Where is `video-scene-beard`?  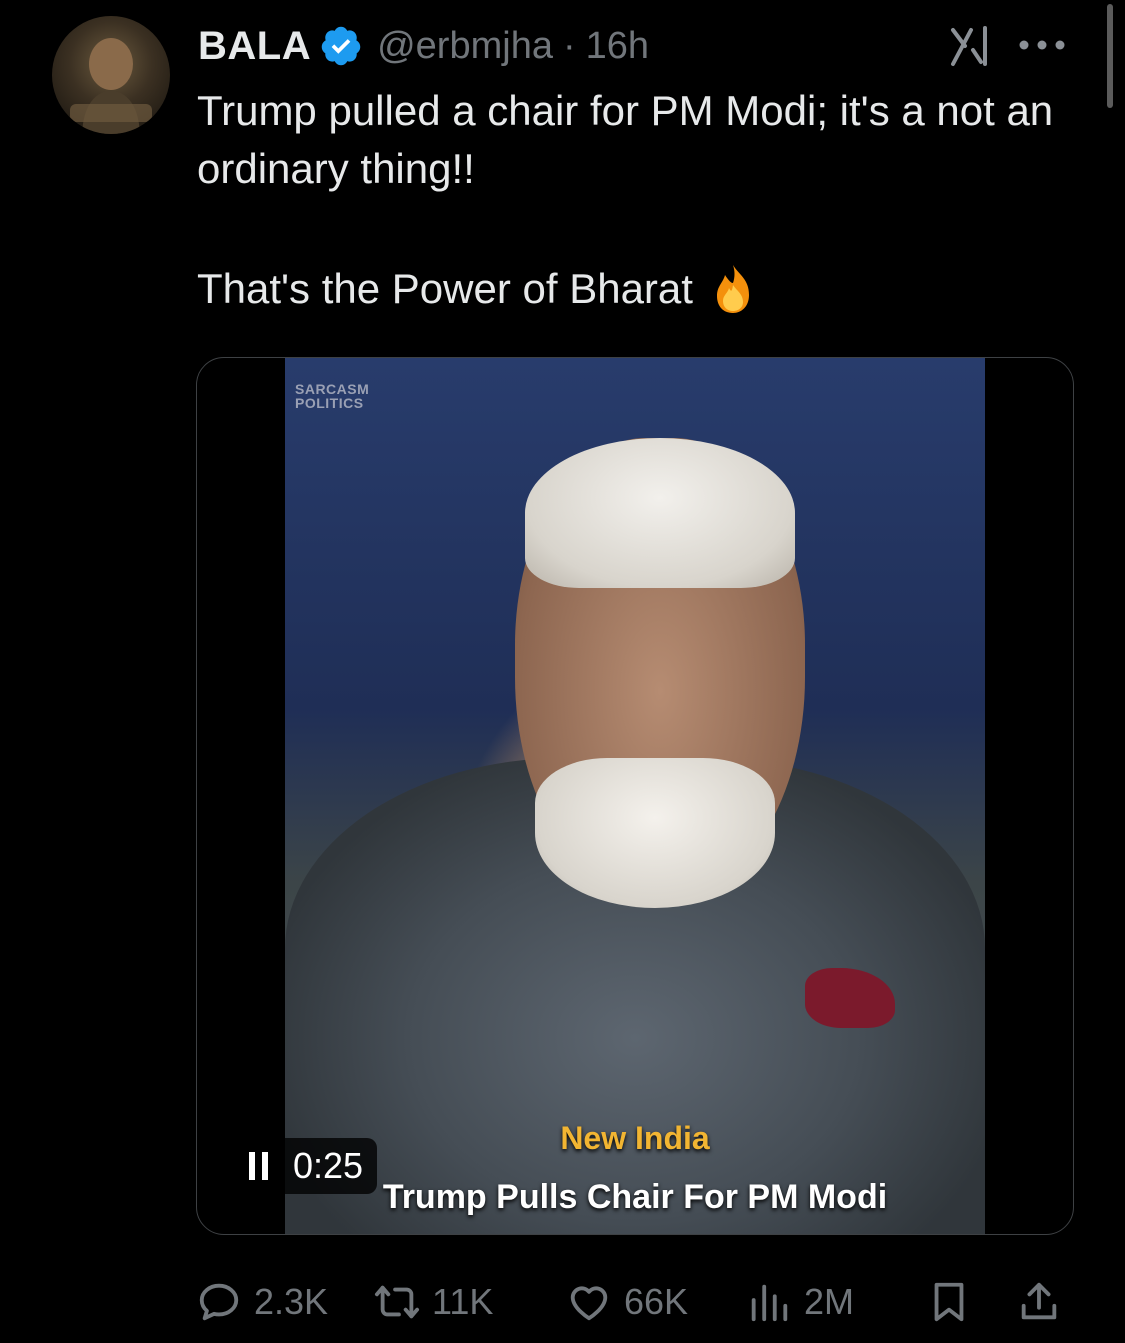
video-scene-beard is located at coordinates (655, 833).